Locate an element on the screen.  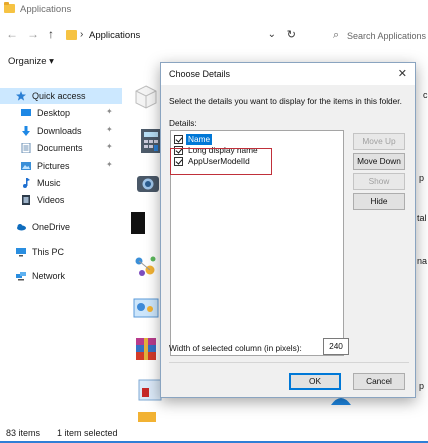
width-label: Width of selected column (in pixels): is located at coordinates (235, 348).